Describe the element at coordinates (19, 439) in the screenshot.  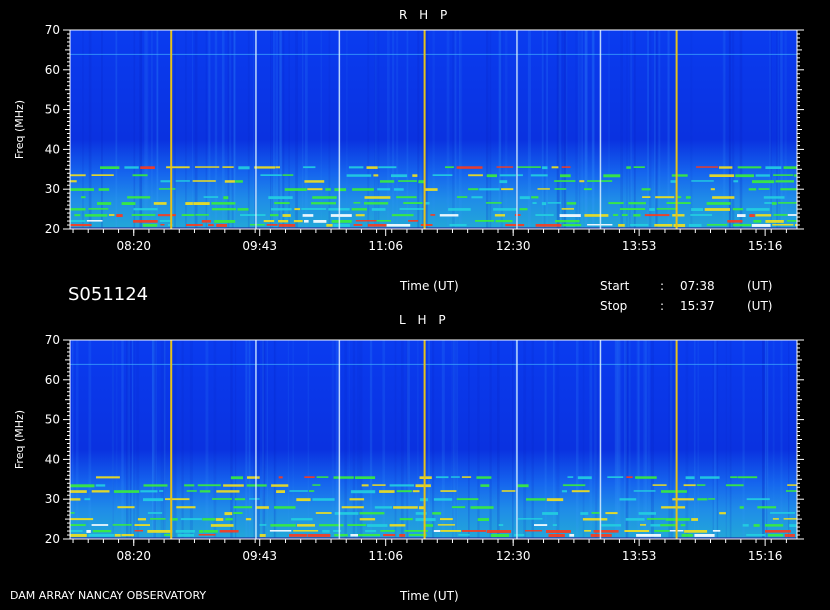
I see `y-axis-label: Freq (MHz)` at that location.